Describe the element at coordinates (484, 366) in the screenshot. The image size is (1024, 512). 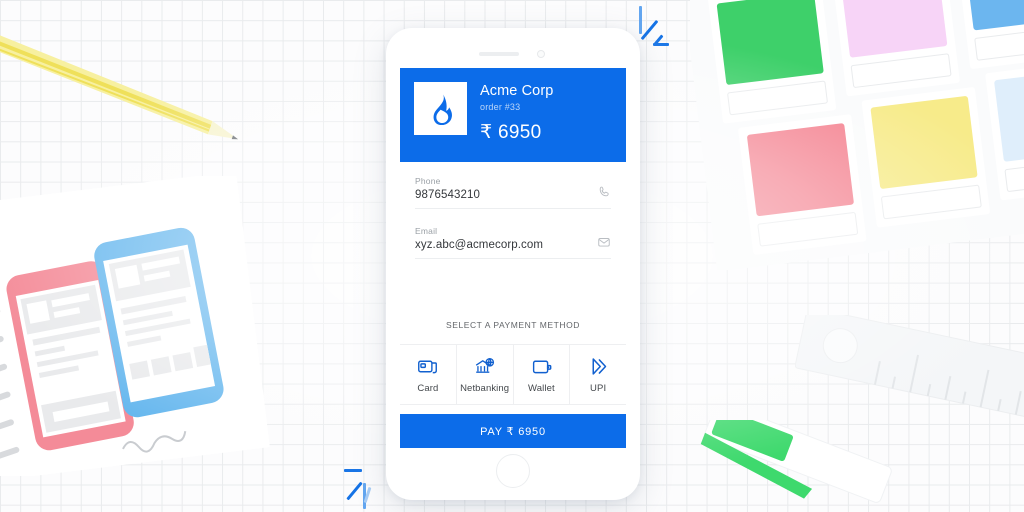
I see `bank-globe-icon` at that location.